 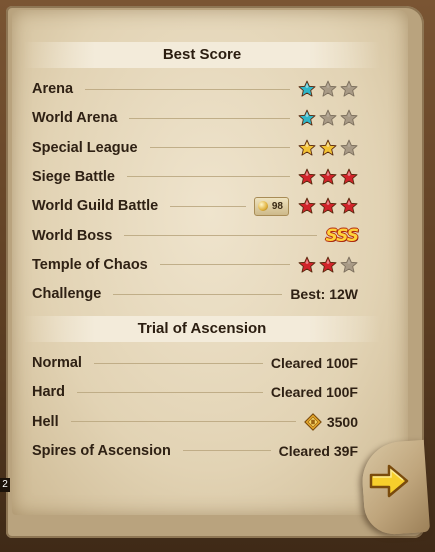 What do you see at coordinates (49, 392) in the screenshot?
I see `row-label: Hard` at bounding box center [49, 392].